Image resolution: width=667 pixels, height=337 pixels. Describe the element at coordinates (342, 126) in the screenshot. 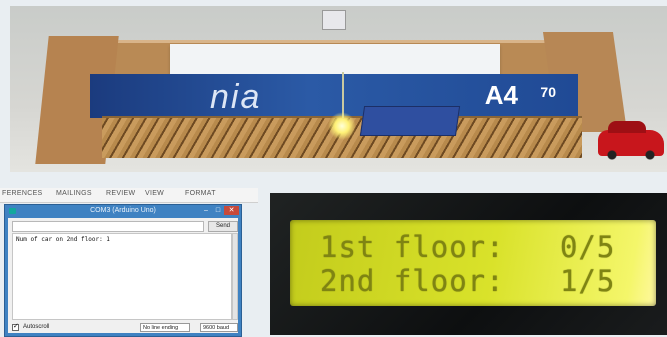

I see `lit-led` at that location.